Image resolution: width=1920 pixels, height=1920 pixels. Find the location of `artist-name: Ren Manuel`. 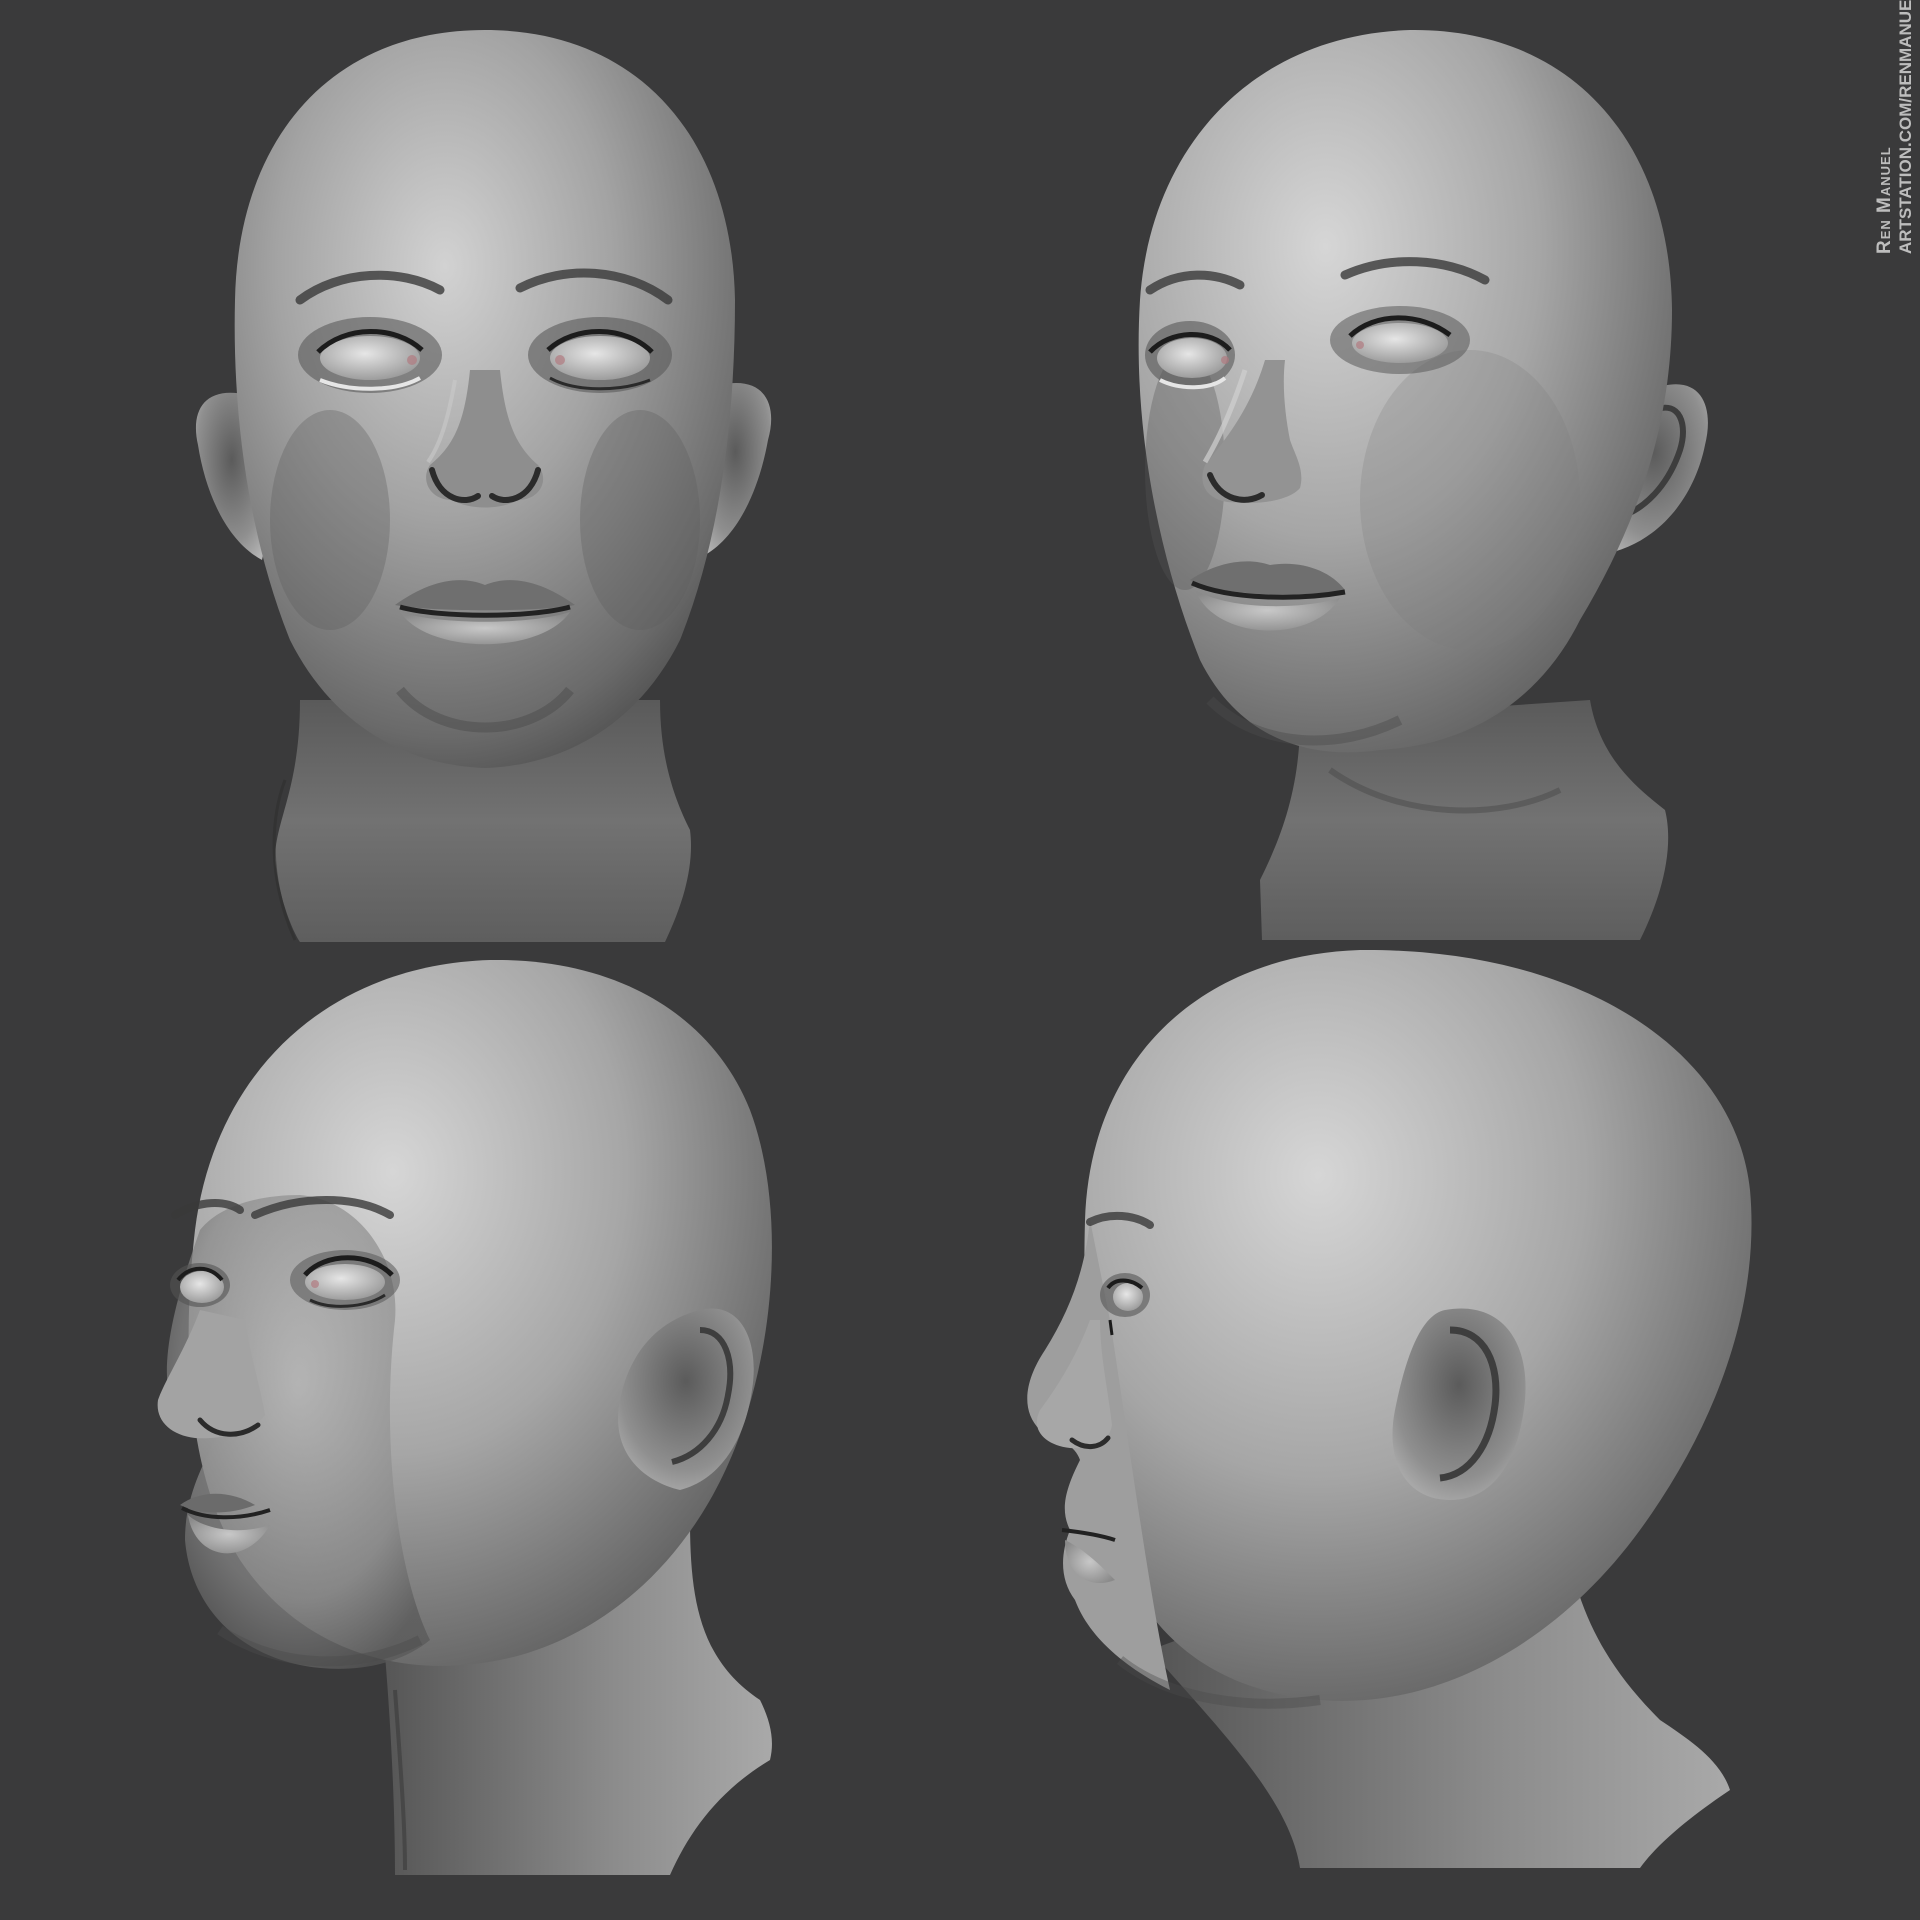

artist-name: Ren Manuel is located at coordinates (1884, 200).